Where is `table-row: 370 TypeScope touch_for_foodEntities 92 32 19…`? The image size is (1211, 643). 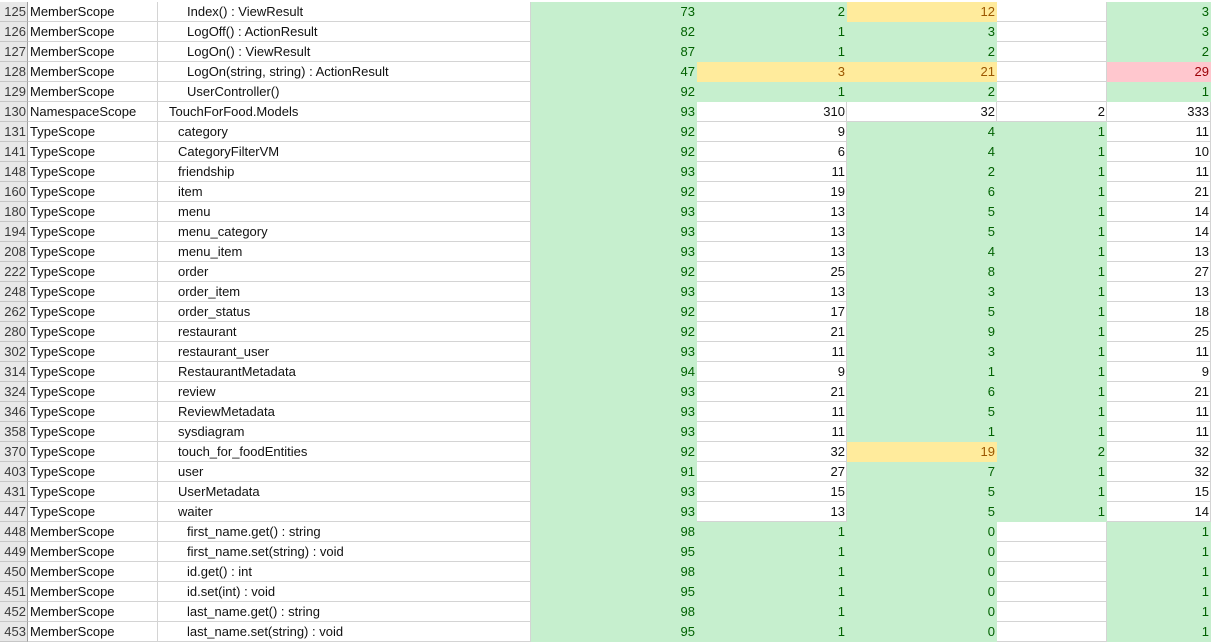 table-row: 370 TypeScope touch_for_foodEntities 92 32 19… is located at coordinates (605, 452).